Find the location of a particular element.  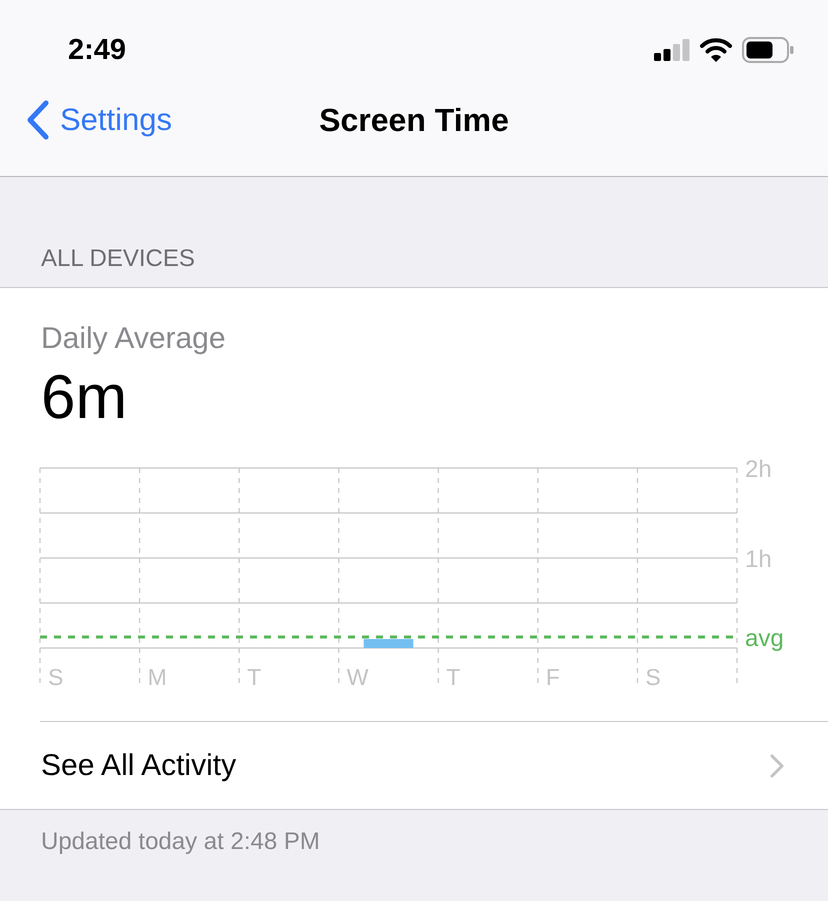

axis-label: 1h is located at coordinates (758, 559).